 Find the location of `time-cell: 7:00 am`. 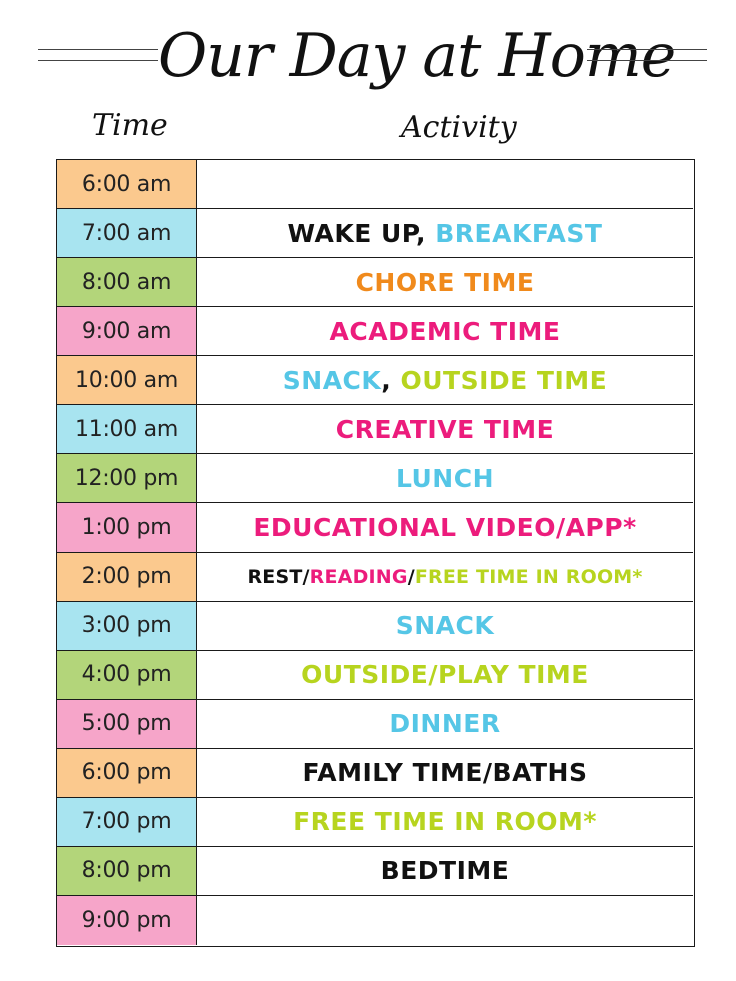

time-cell: 7:00 am is located at coordinates (127, 233).